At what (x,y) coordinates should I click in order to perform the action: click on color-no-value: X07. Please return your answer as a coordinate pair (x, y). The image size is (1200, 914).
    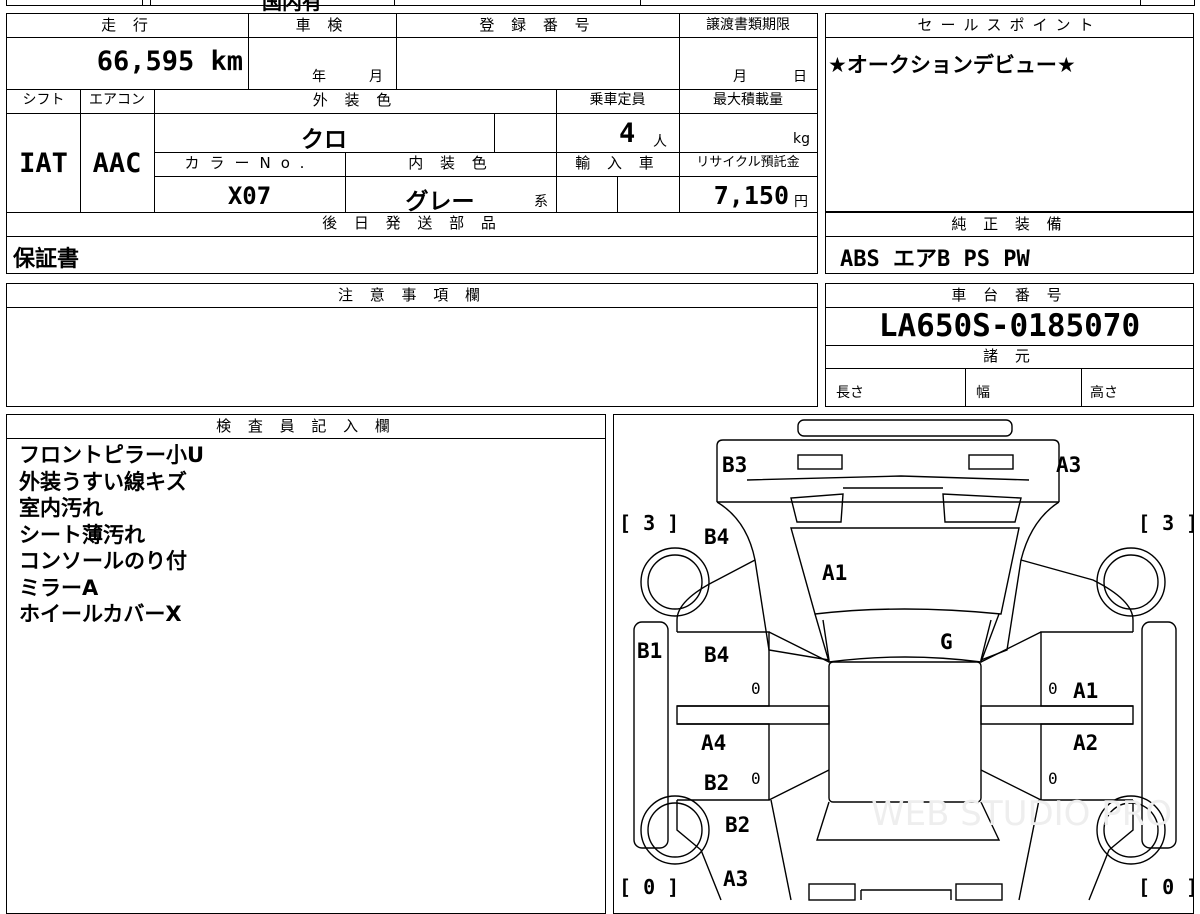
    Looking at the image, I should click on (249, 196).